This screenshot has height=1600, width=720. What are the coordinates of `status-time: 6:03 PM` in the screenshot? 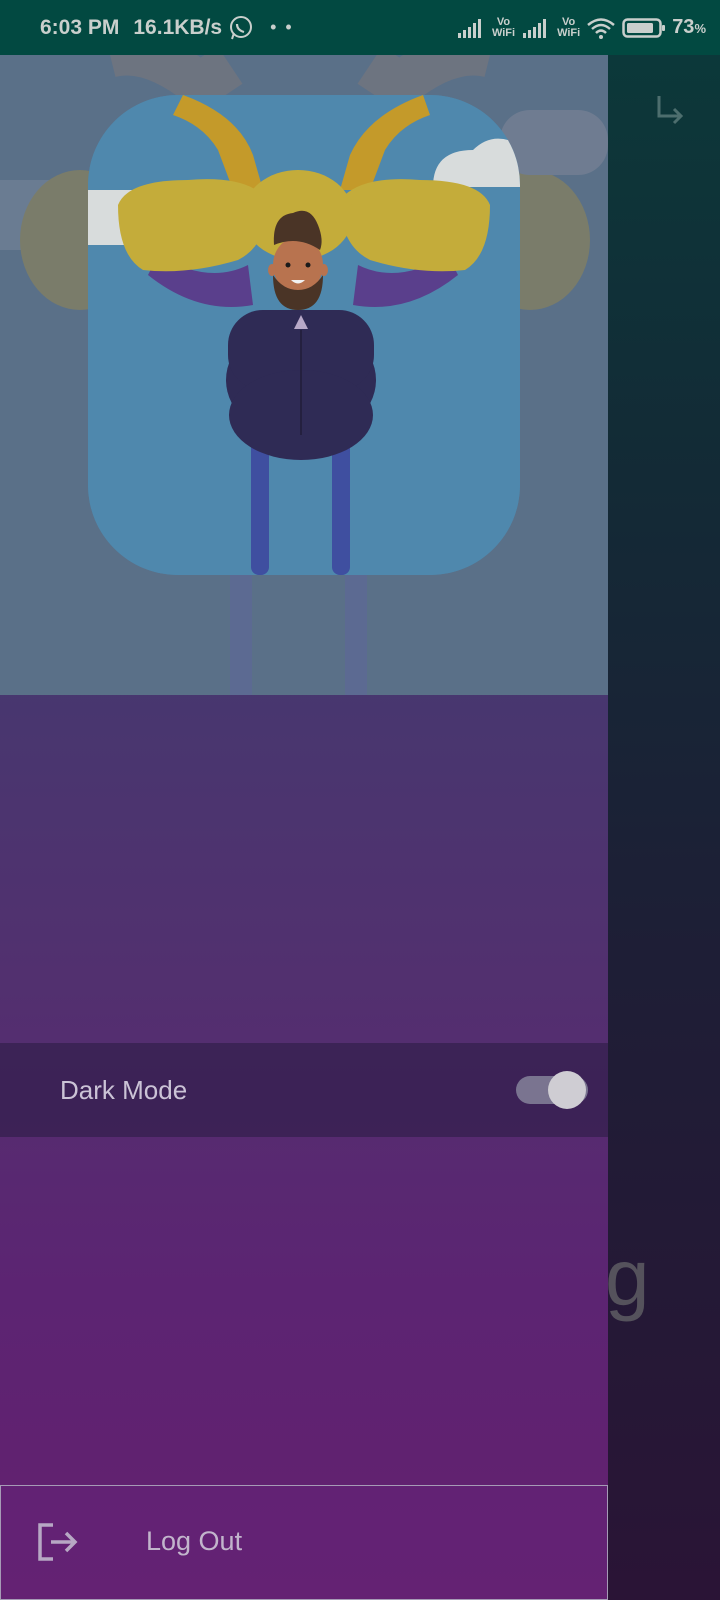 It's located at (80, 27).